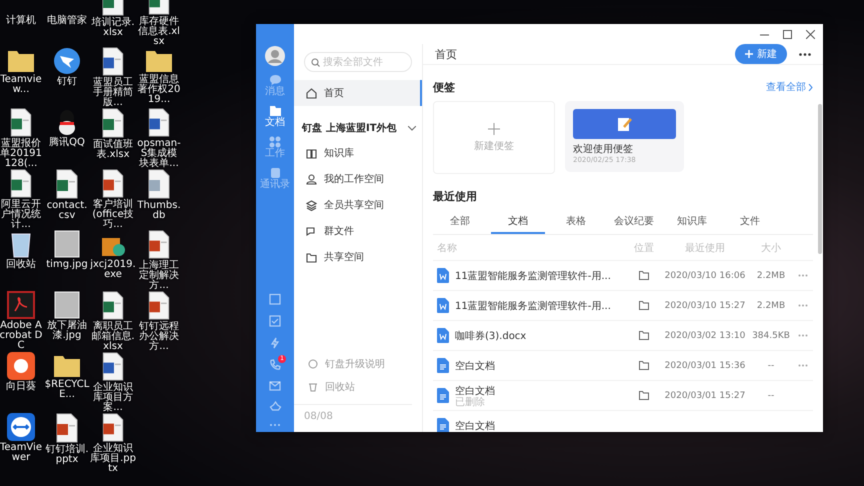 The height and width of the screenshot is (486, 864). Describe the element at coordinates (358, 257) in the screenshot. I see `nav-item: 共享空间` at that location.